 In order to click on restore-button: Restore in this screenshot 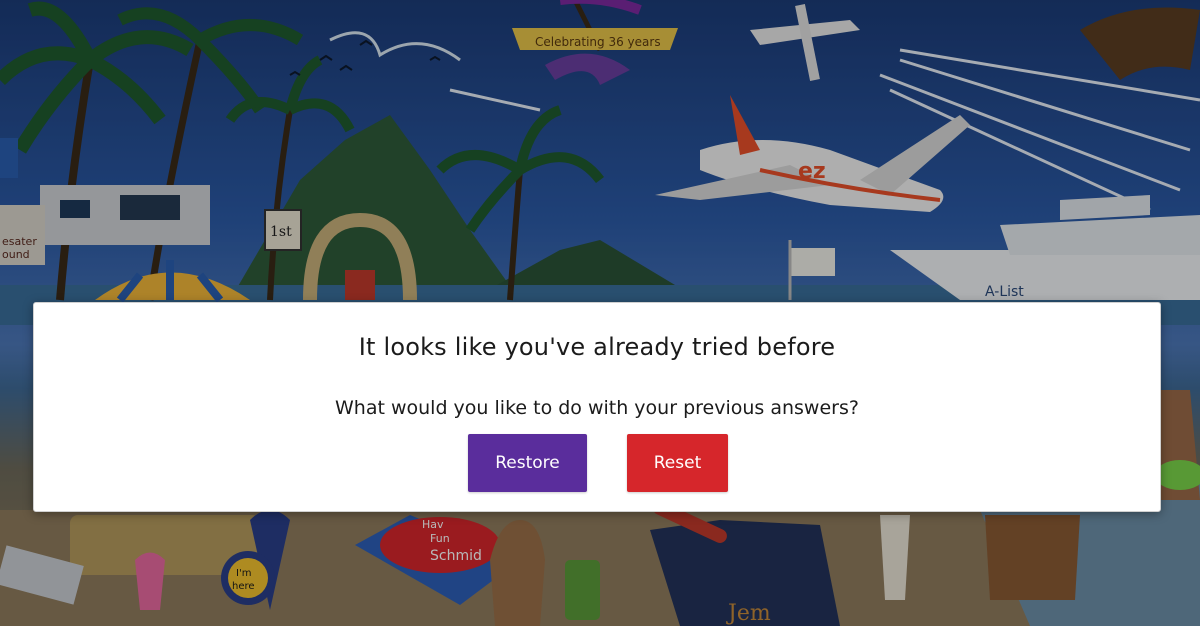, I will do `click(527, 463)`.